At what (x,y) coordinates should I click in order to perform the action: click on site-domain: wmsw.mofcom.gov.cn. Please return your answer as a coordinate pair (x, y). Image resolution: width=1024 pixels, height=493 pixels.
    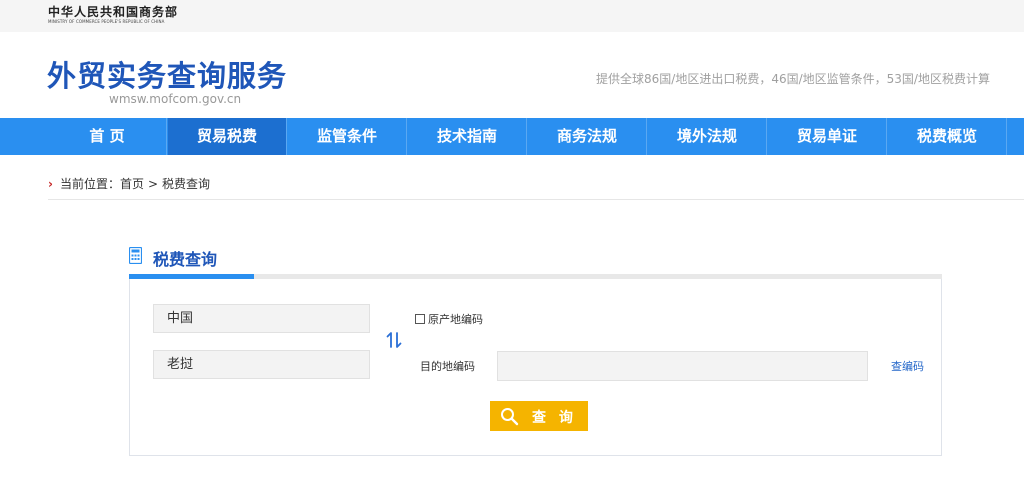
    Looking at the image, I should click on (175, 99).